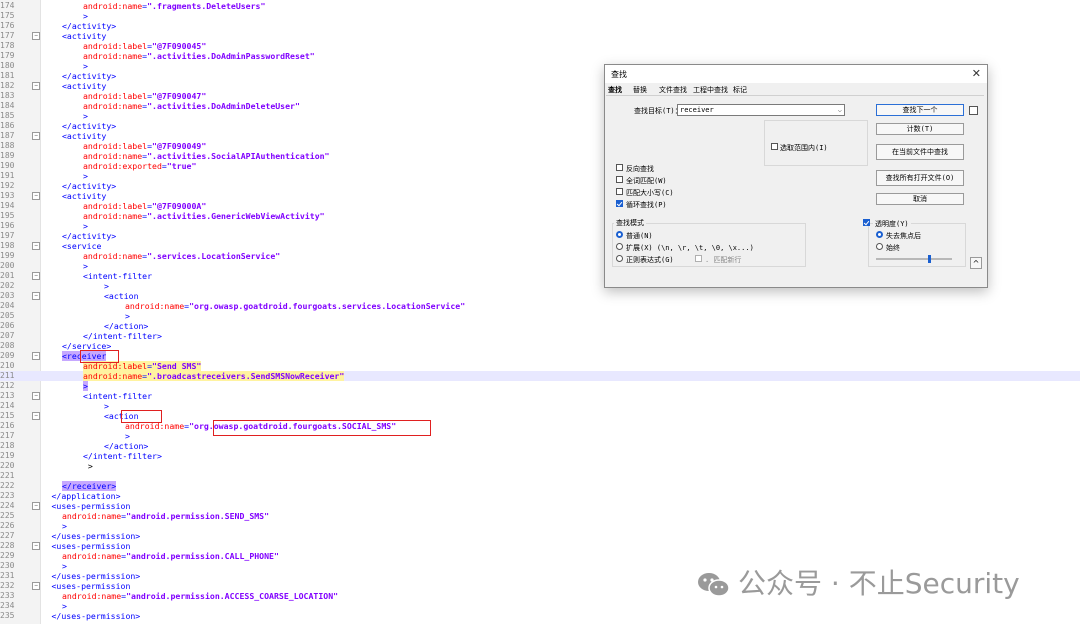 The height and width of the screenshot is (624, 1080). Describe the element at coordinates (540, 316) in the screenshot. I see `code-line: 205 >` at that location.